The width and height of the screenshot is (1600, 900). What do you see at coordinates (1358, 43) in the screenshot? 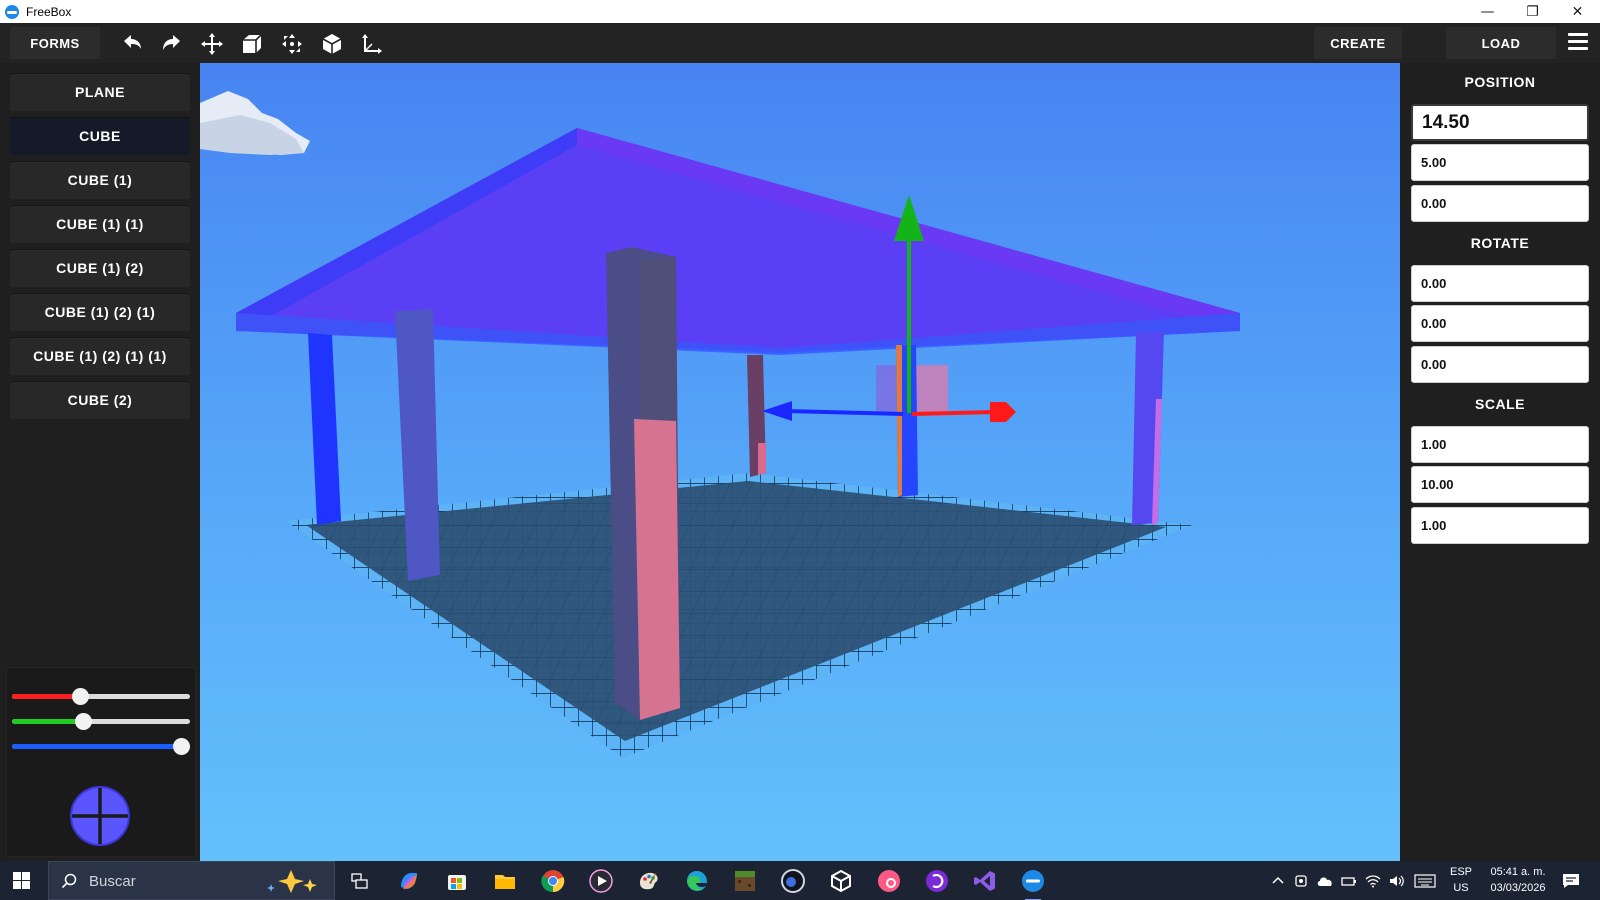
I see `create-button: CREATE` at bounding box center [1358, 43].